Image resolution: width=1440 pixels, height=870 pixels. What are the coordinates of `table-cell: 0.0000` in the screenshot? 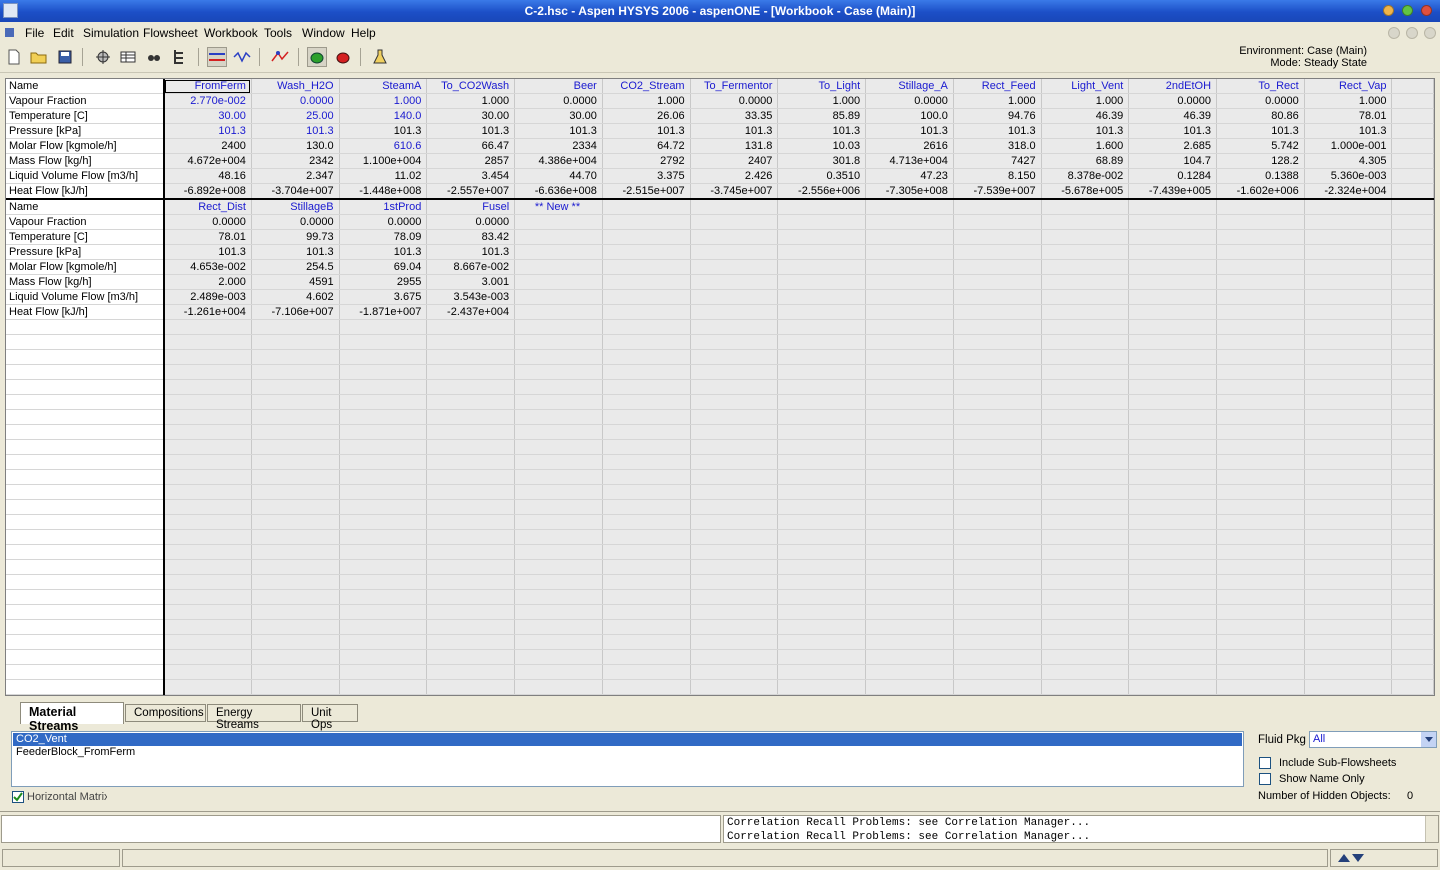 It's located at (295, 101).